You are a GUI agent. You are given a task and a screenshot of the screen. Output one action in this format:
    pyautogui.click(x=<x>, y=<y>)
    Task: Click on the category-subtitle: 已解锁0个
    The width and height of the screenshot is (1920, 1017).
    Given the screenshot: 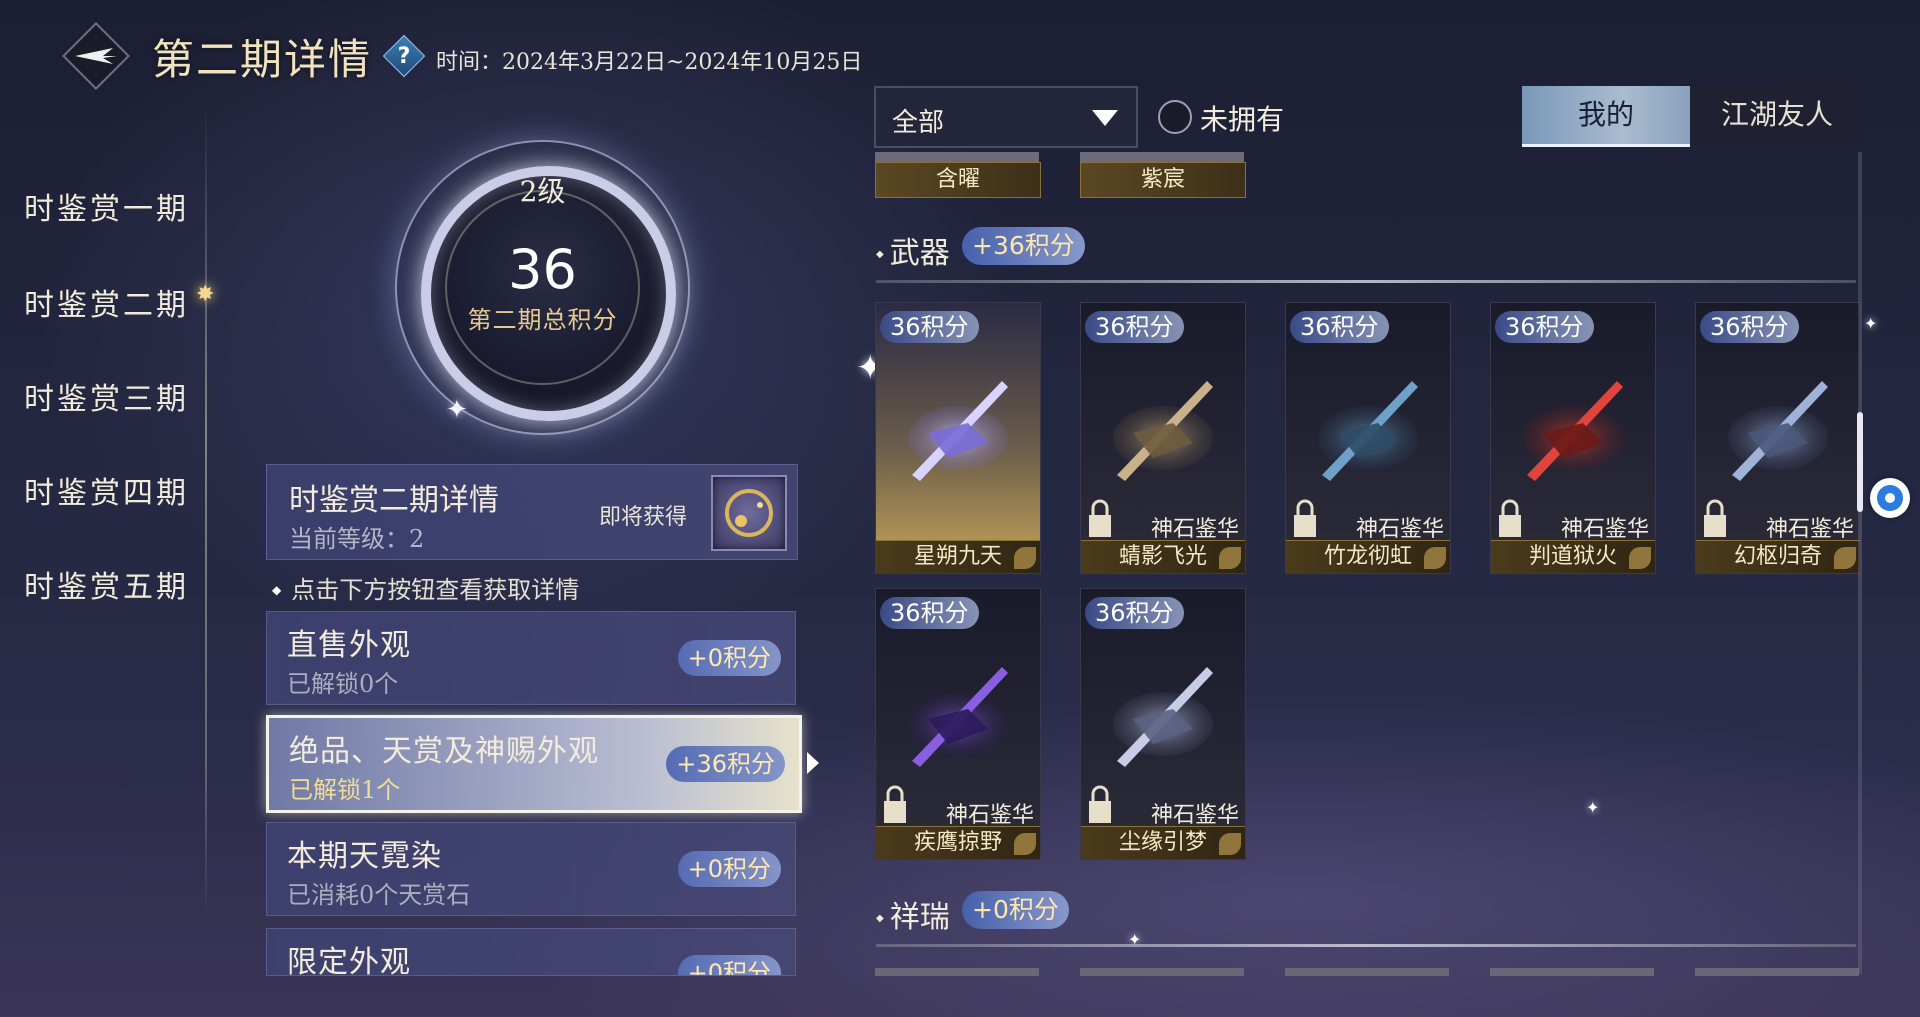 What is the action you would take?
    pyautogui.click(x=343, y=684)
    